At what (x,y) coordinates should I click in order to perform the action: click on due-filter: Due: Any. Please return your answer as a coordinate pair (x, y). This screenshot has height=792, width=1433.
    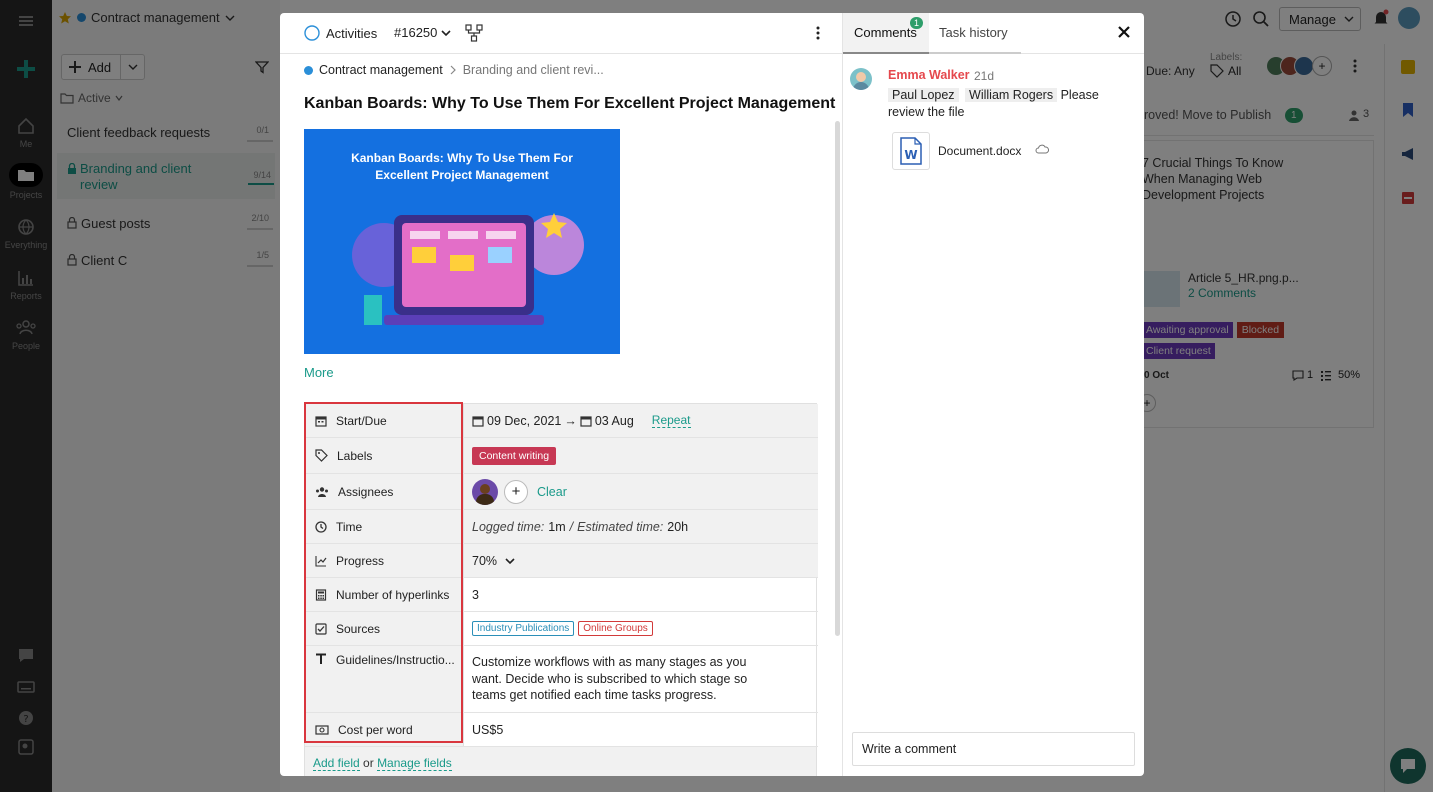
    Looking at the image, I should click on (1170, 71).